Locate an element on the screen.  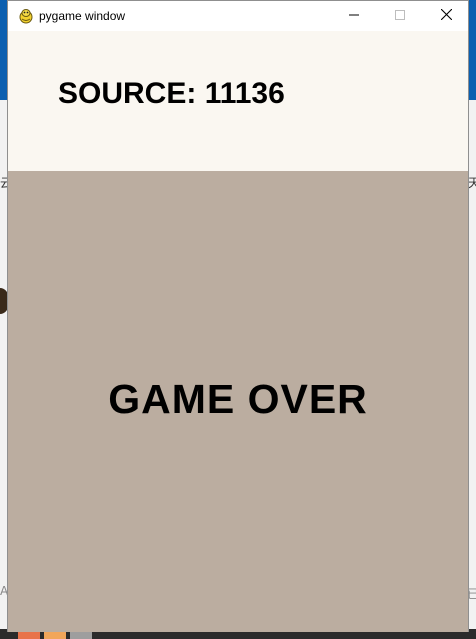
close-button is located at coordinates (446, 16).